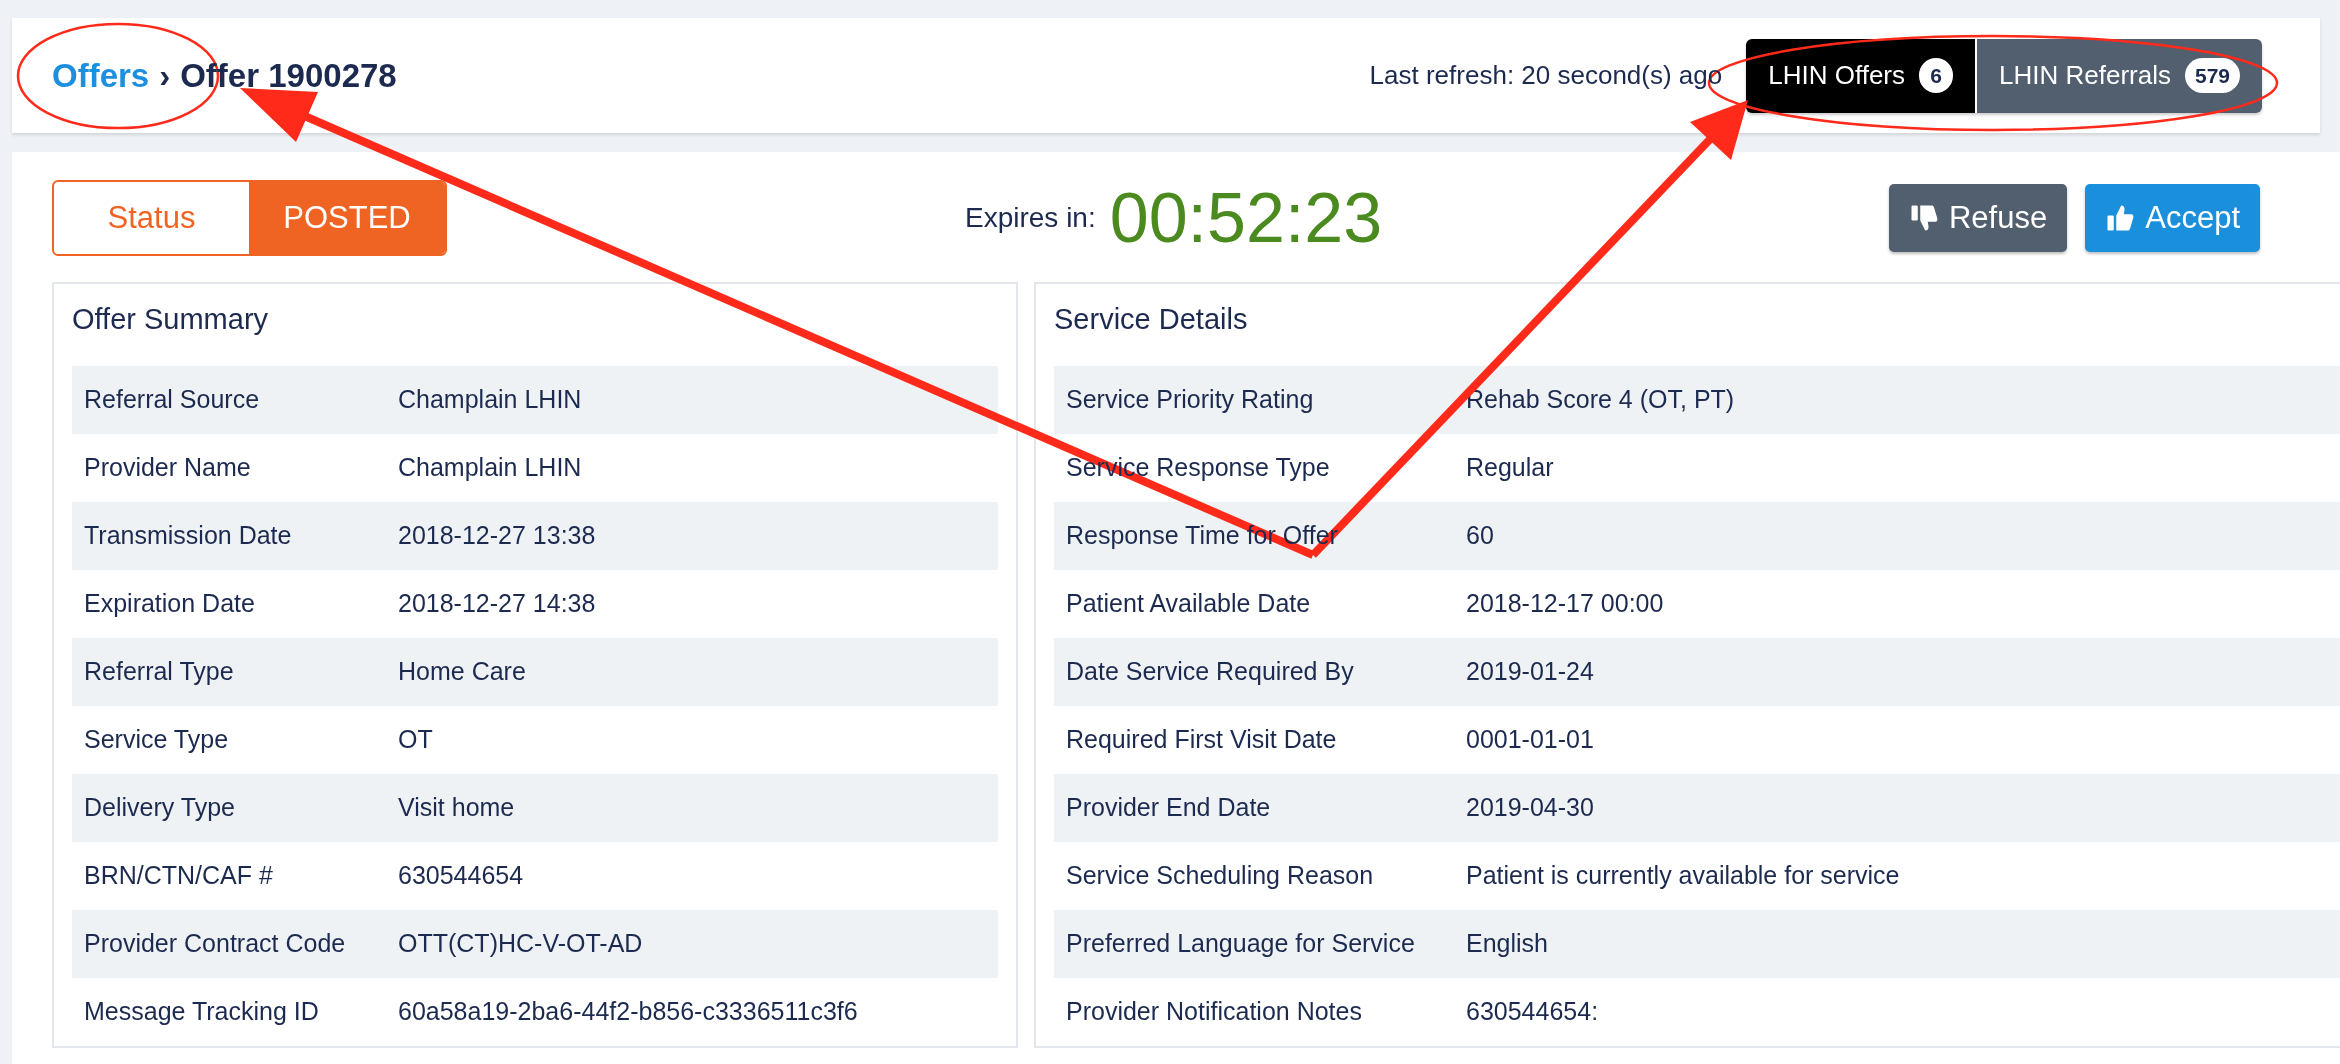  I want to click on field-value: 630544654:, so click(1532, 1011).